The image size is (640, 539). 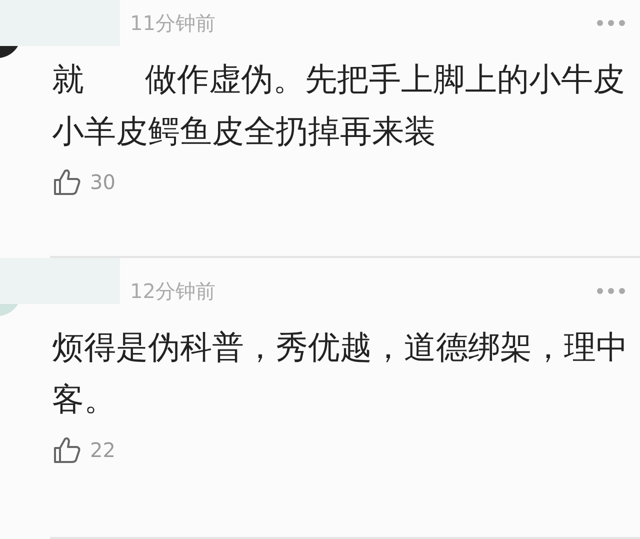 I want to click on like-count: 30, so click(x=103, y=182).